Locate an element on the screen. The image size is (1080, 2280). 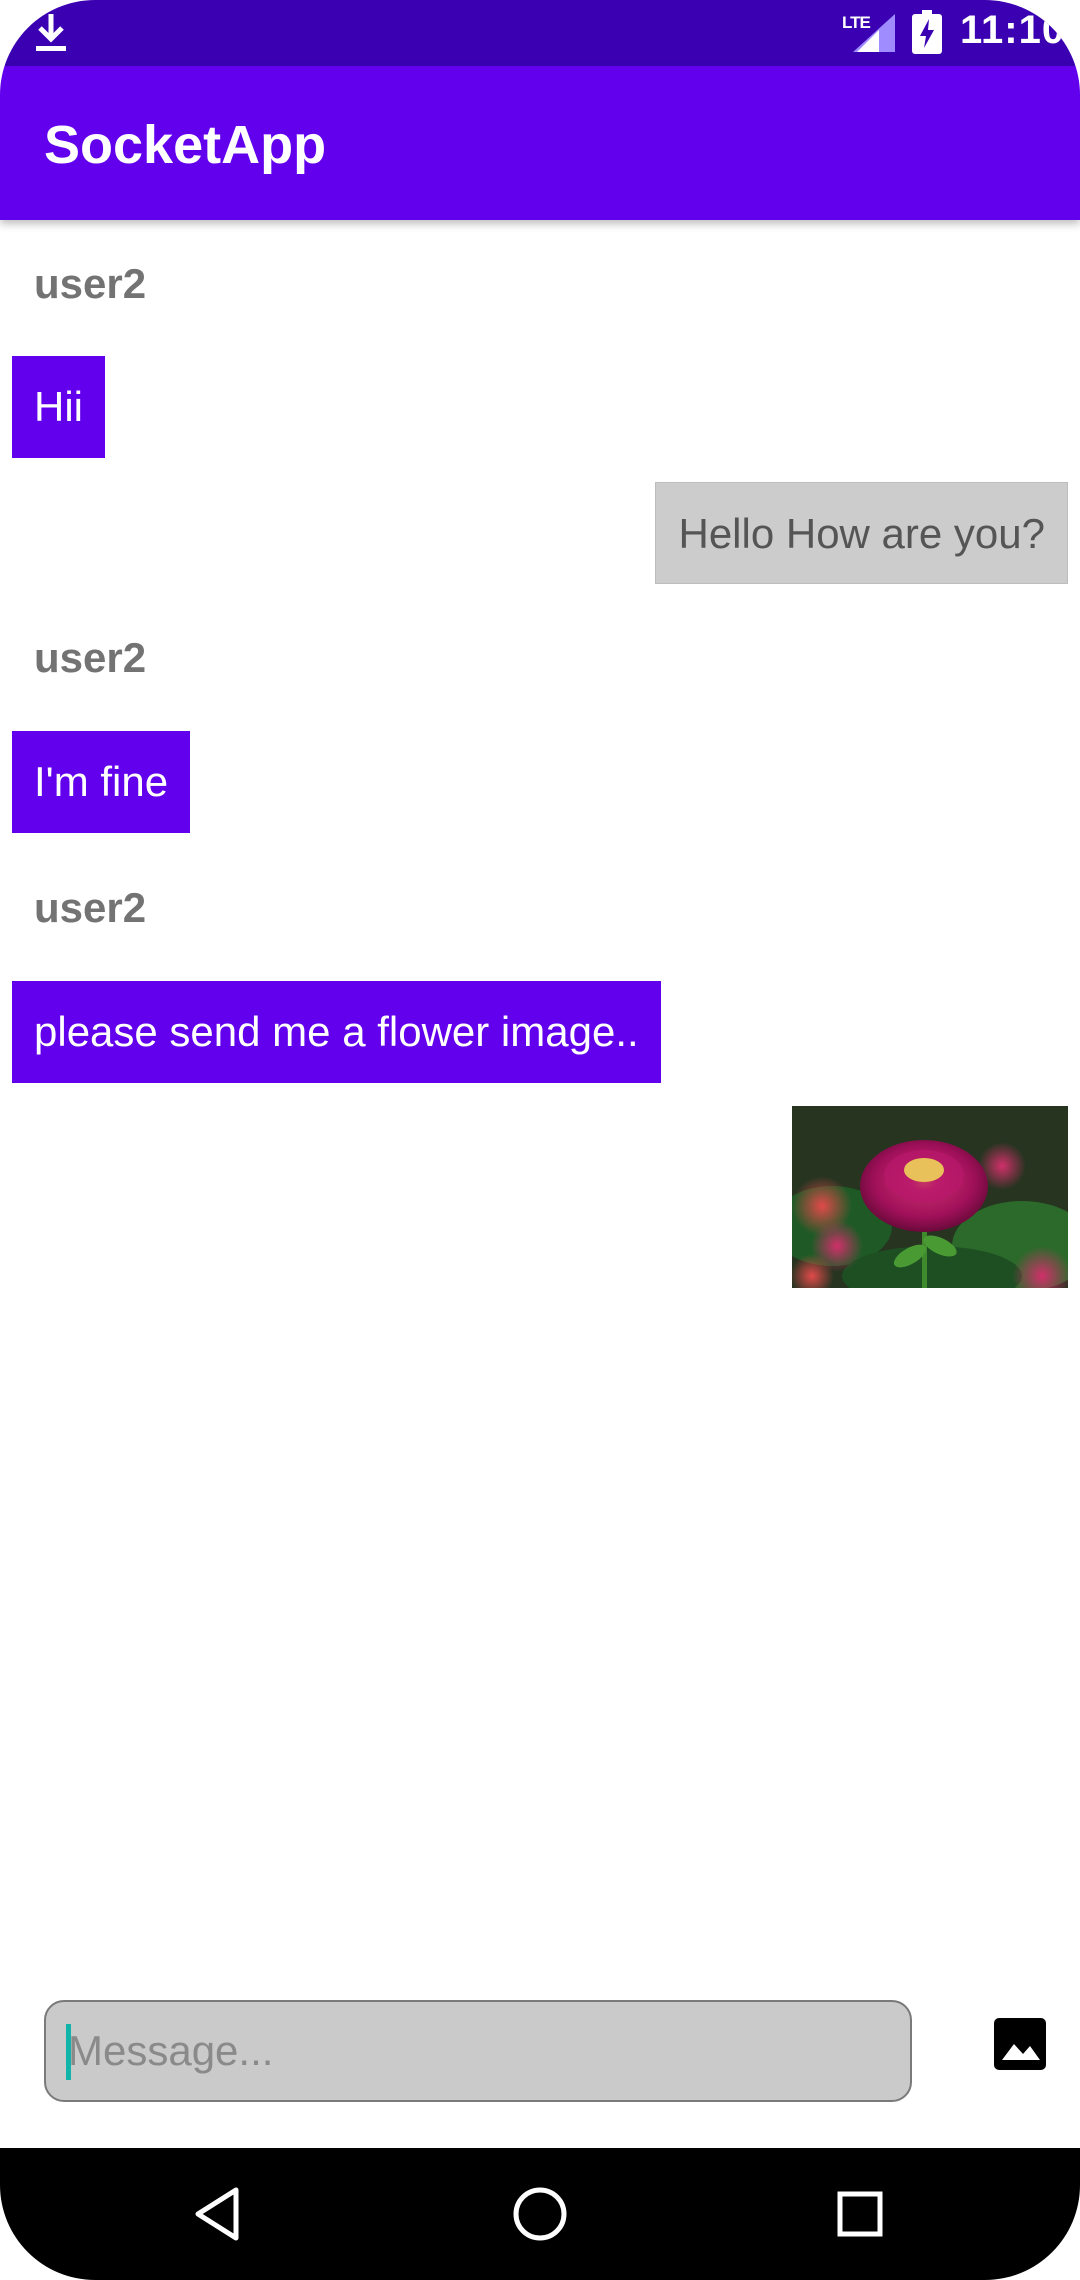
status-time: 11:10 is located at coordinates (1013, 30).